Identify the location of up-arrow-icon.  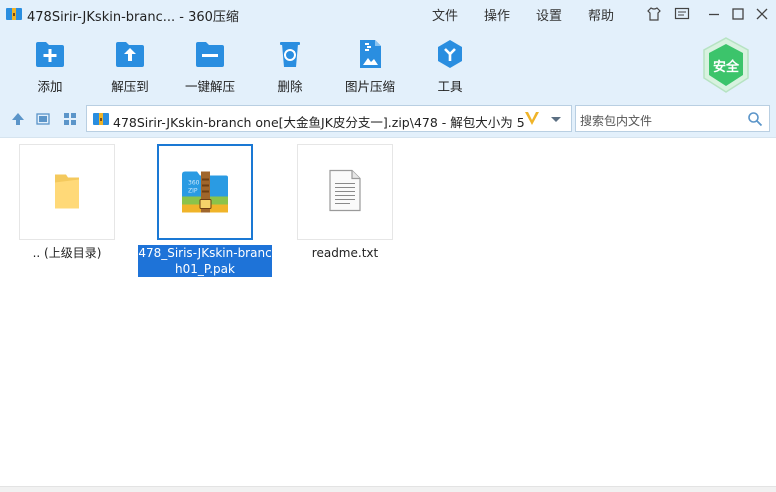
(18, 119).